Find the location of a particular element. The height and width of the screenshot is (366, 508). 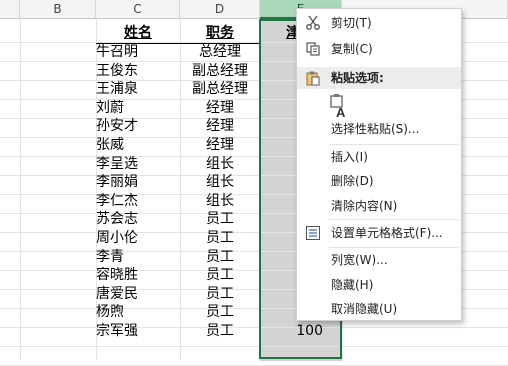

column-header-d: D is located at coordinates (220, 9).